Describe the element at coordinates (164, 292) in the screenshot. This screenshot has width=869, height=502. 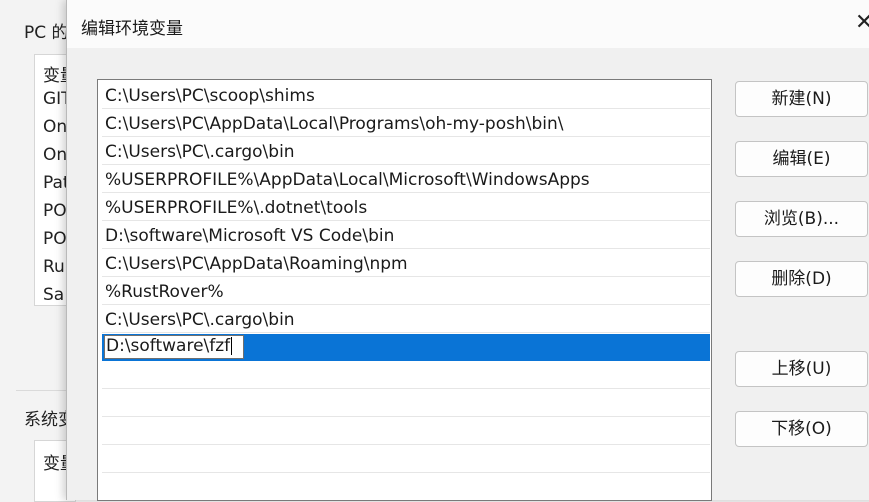
I see `path-text: %RustRover%` at that location.